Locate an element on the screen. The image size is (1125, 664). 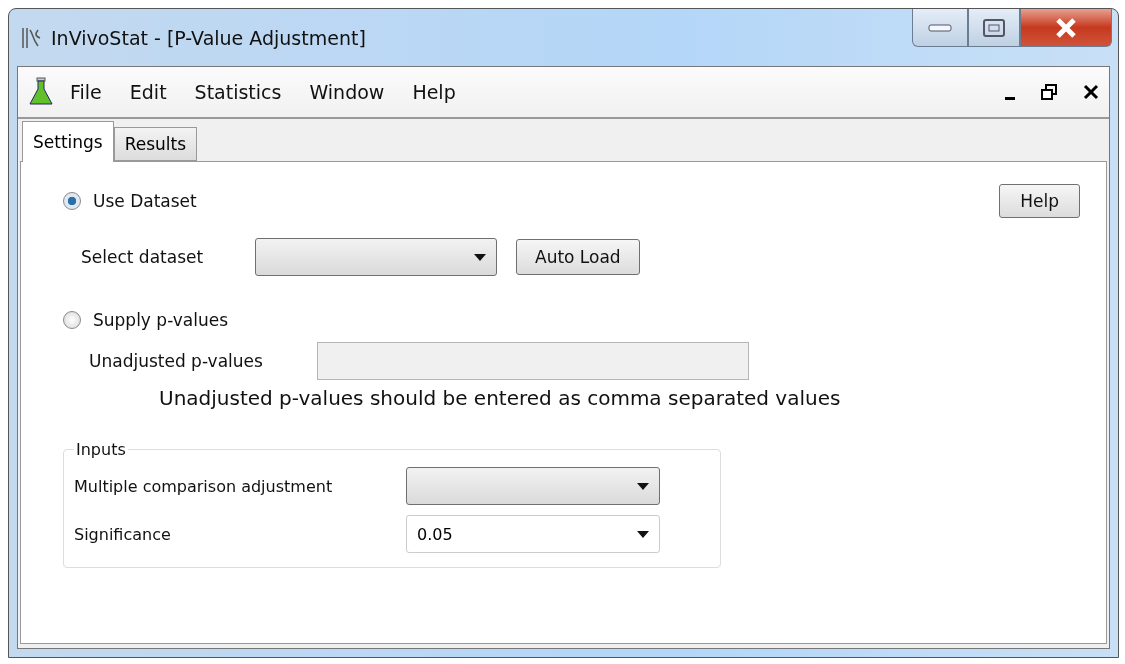
close-button is located at coordinates (1091, 92).